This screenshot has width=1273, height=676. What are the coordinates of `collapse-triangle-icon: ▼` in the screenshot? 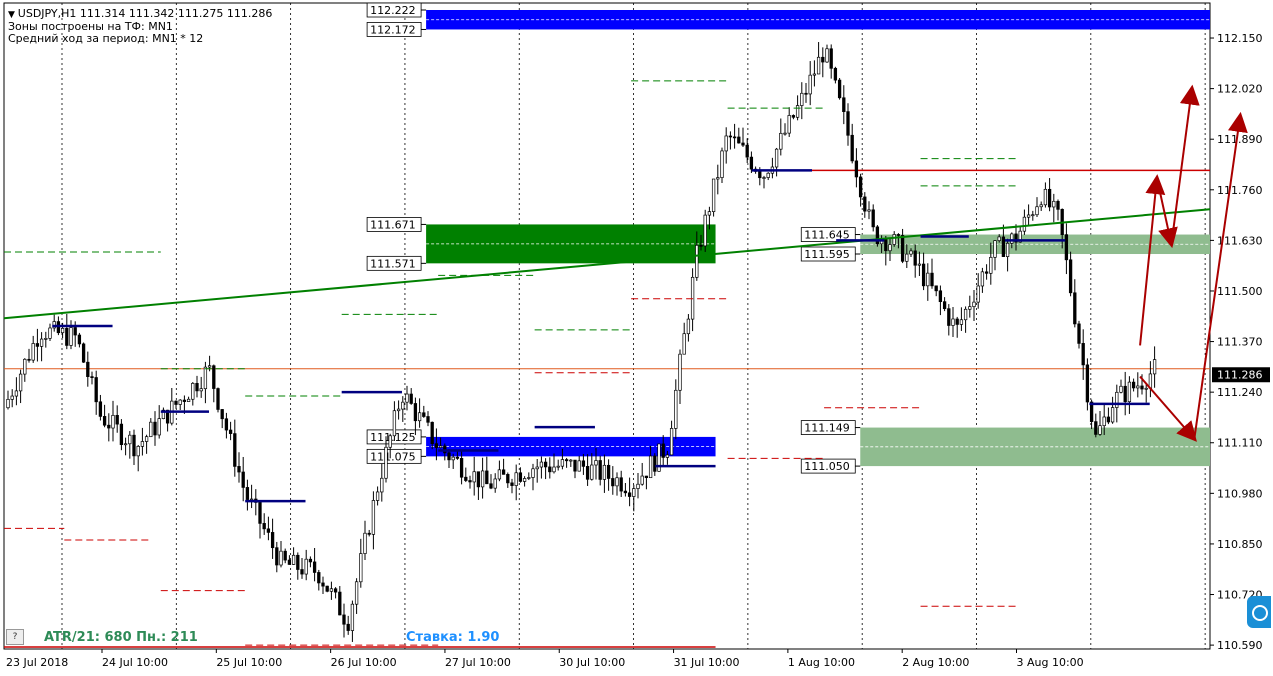 It's located at (13, 15).